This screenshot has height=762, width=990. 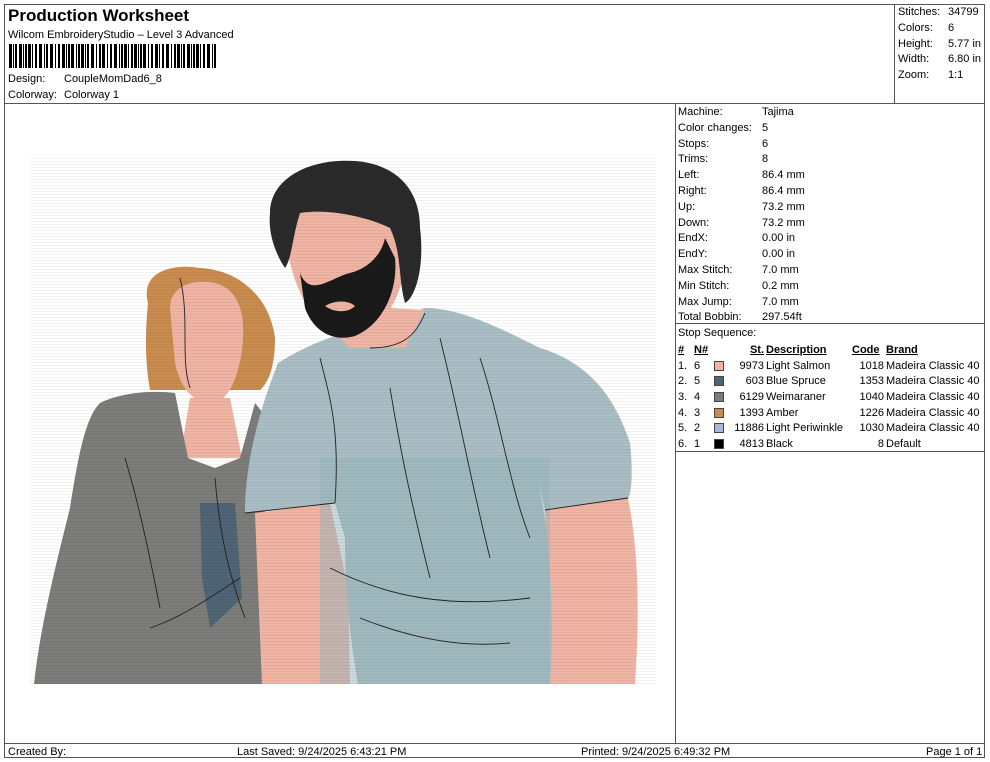 I want to click on footer-printed: Printed: 9/24/2025 6:49:32 PM, so click(x=656, y=752).